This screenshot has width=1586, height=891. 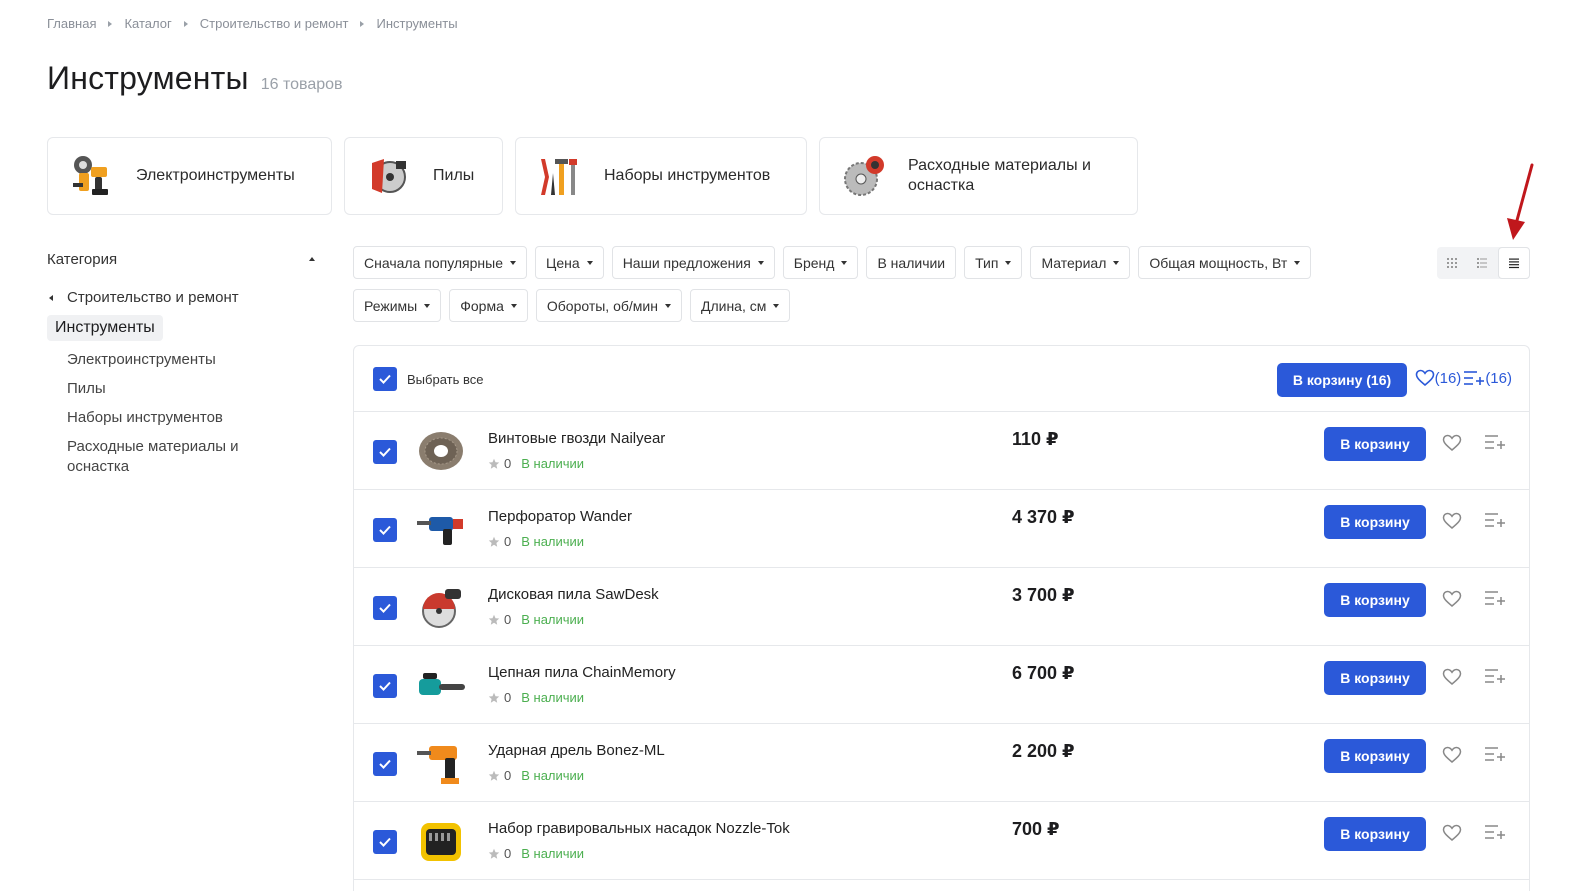 What do you see at coordinates (602, 305) in the screenshot?
I see `chip-label: Обороты, об/мин` at bounding box center [602, 305].